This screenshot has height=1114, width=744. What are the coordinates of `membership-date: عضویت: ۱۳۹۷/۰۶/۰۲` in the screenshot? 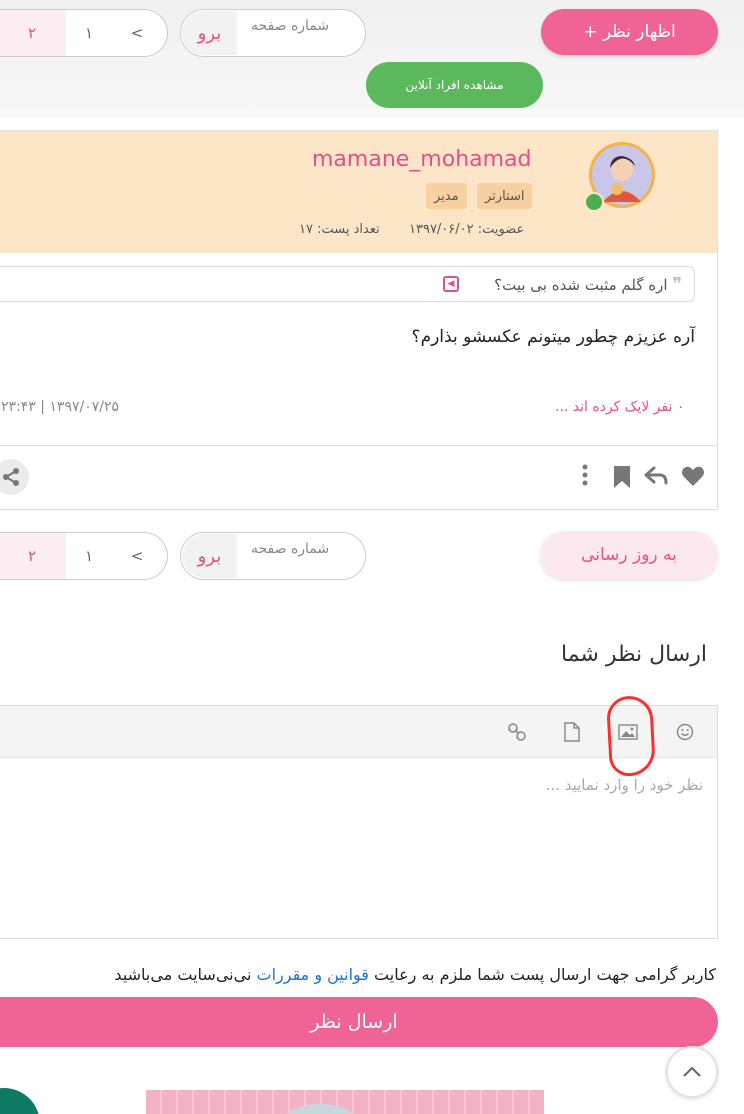 It's located at (467, 229).